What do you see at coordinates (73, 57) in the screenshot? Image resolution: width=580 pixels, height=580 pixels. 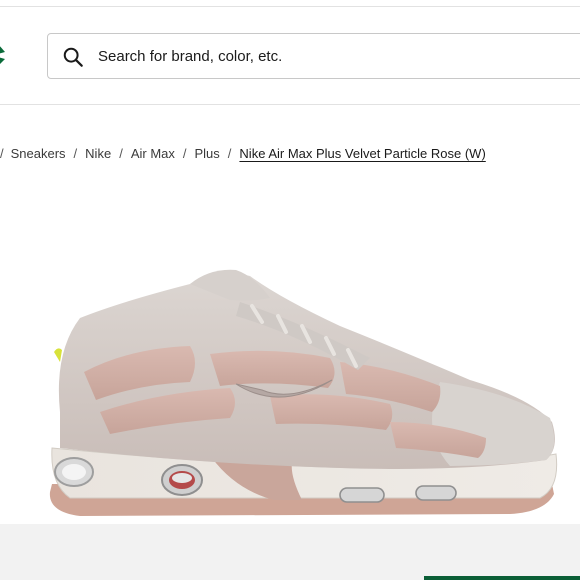 I see `search-icon` at bounding box center [73, 57].